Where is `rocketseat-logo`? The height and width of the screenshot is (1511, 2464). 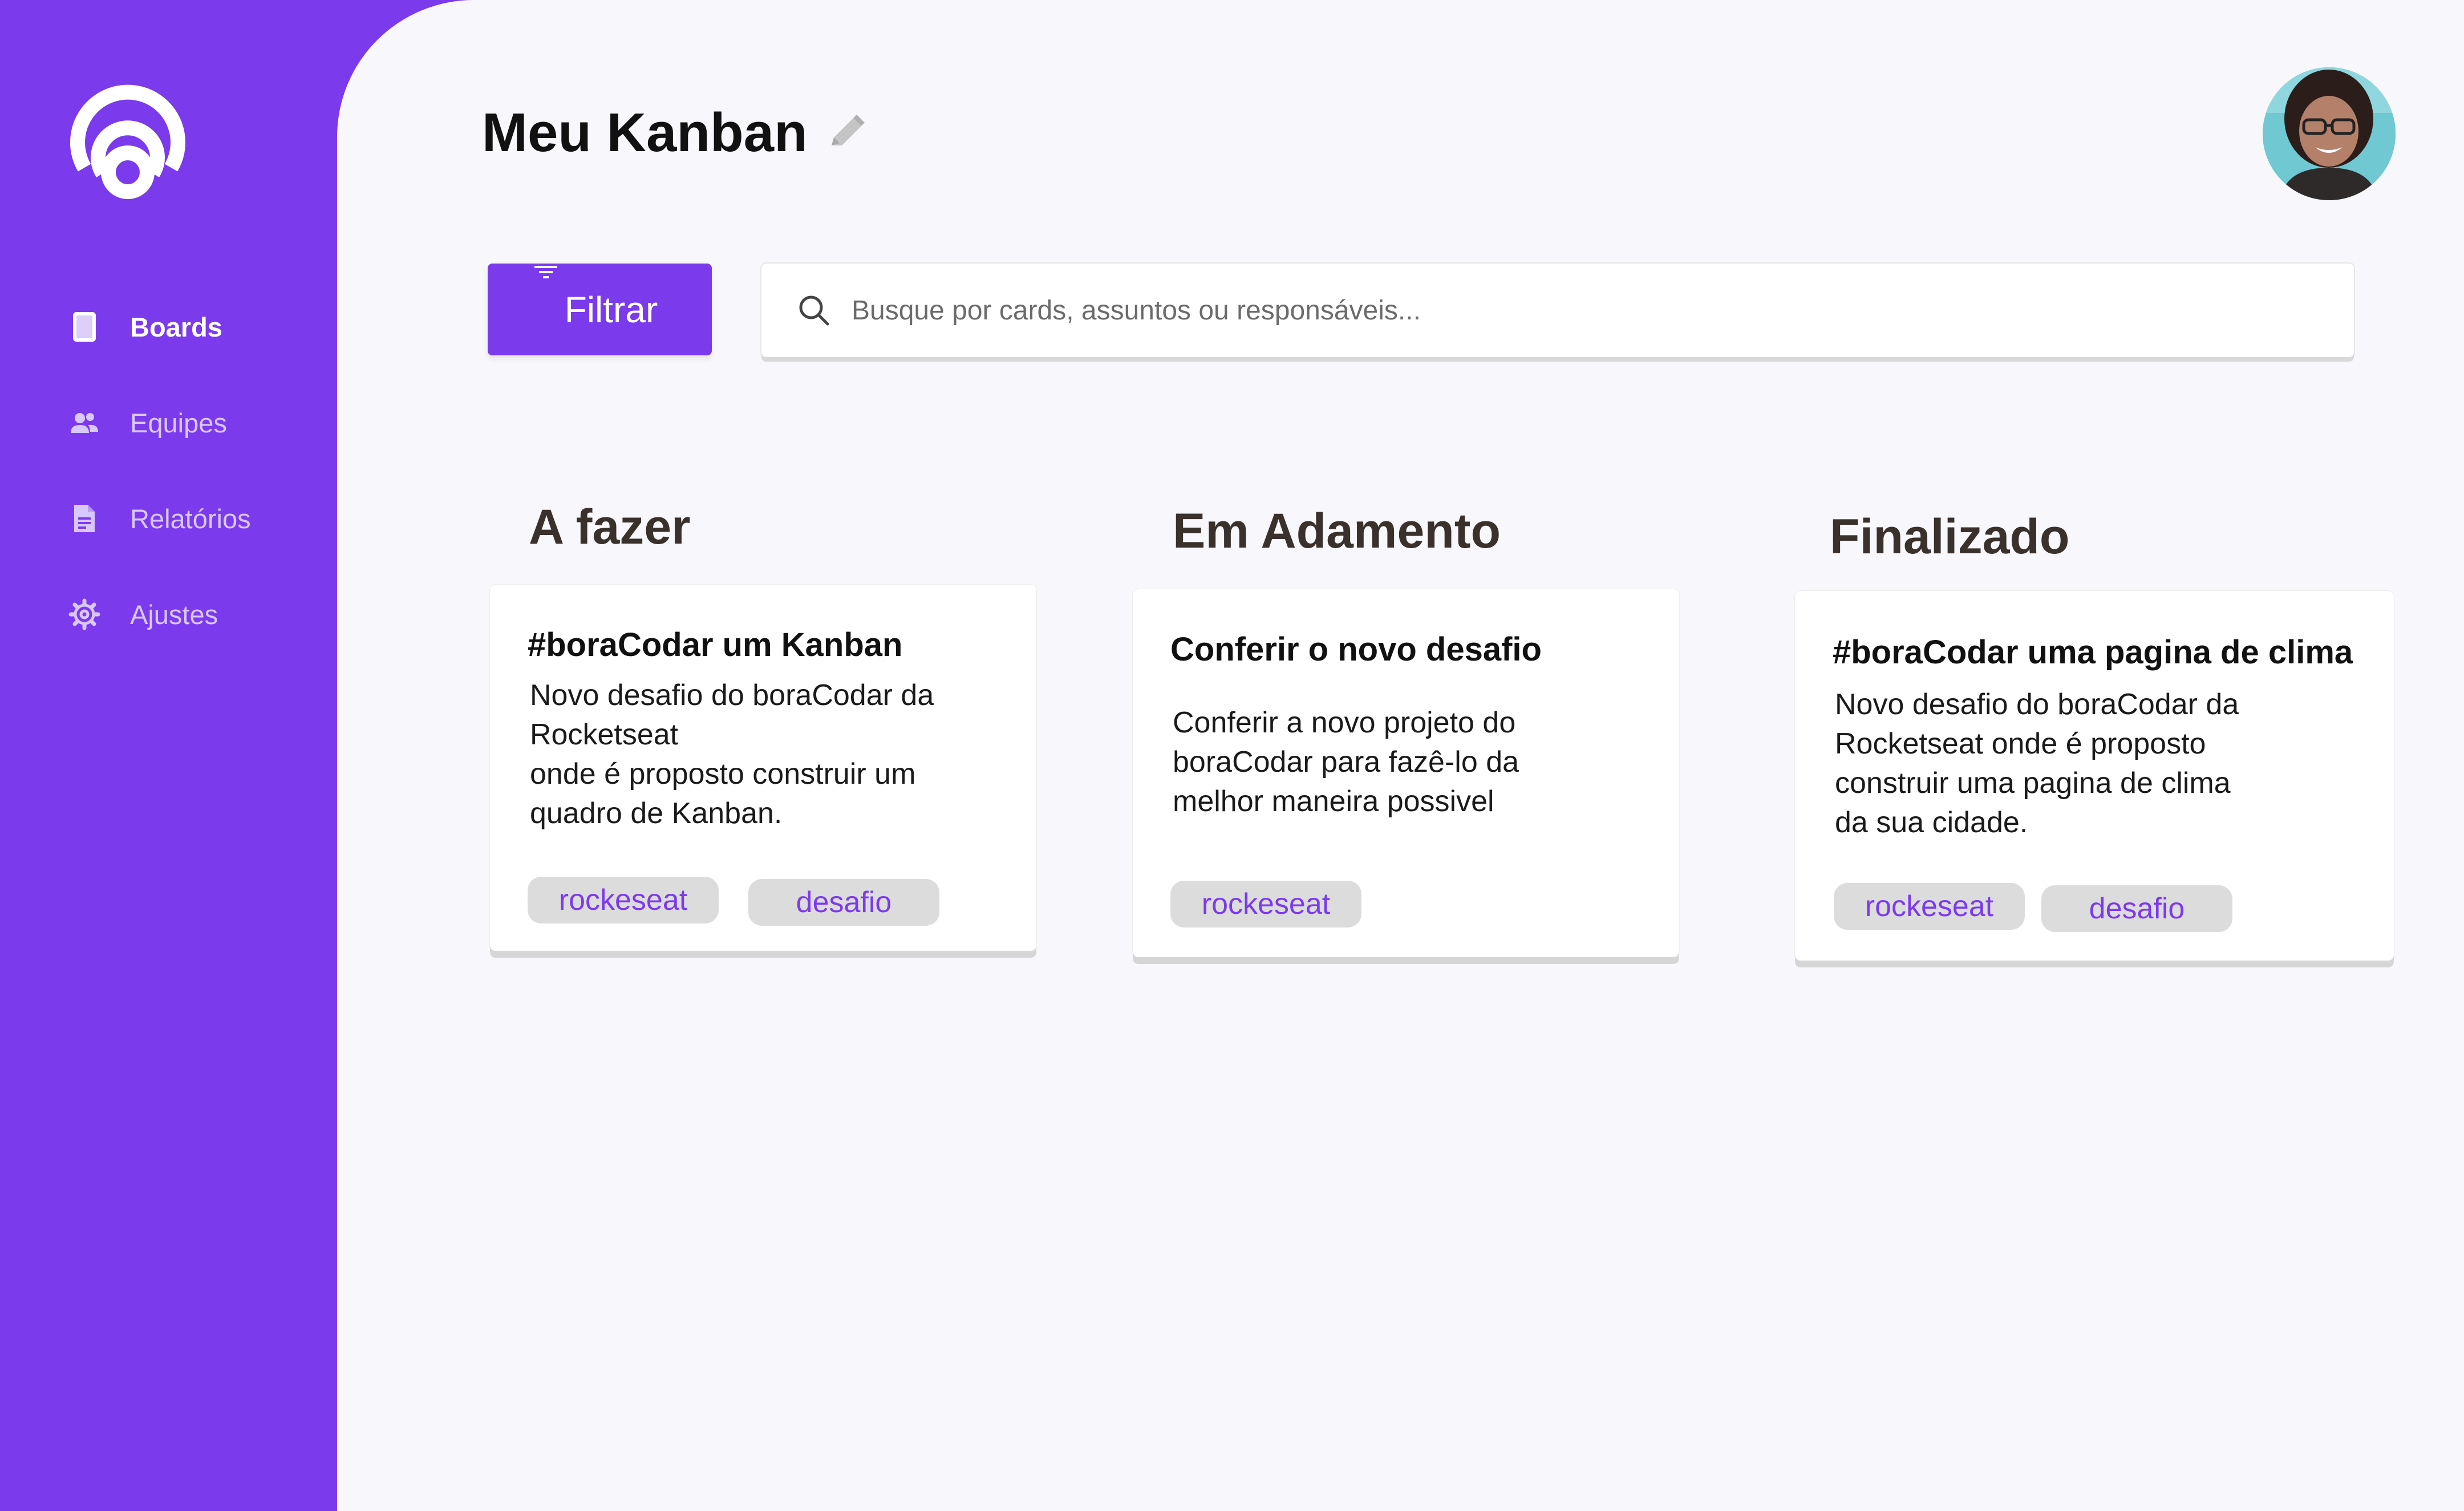 rocketseat-logo is located at coordinates (128, 136).